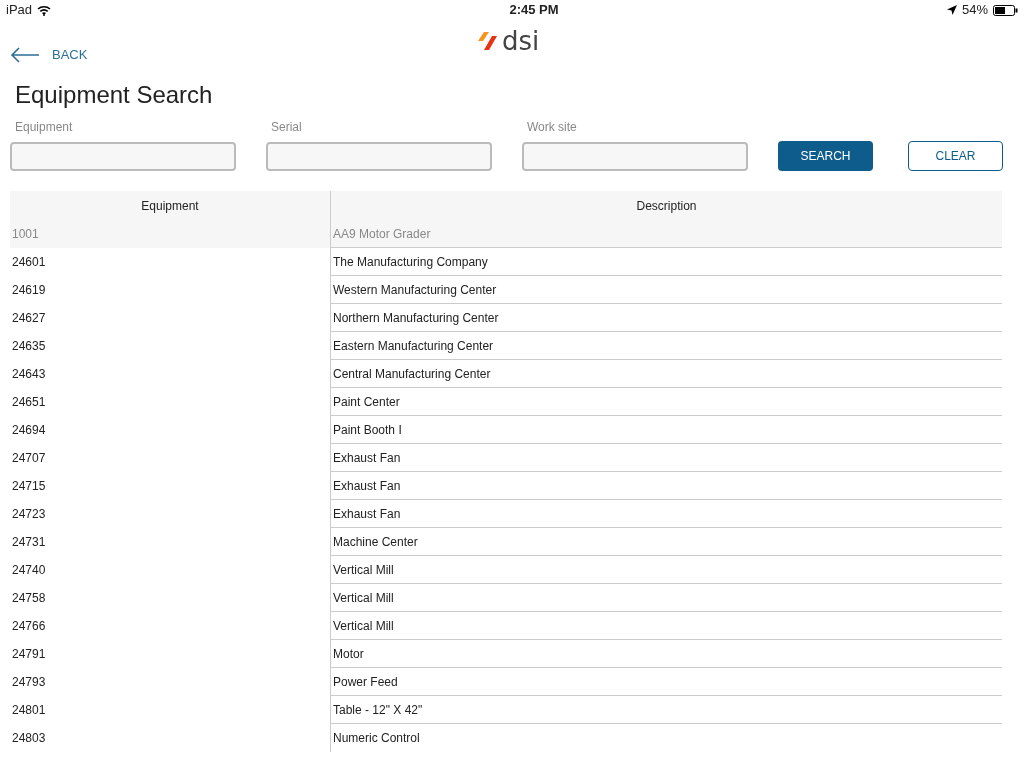 This screenshot has height=768, width=1024. I want to click on column-header: Description, so click(666, 206).